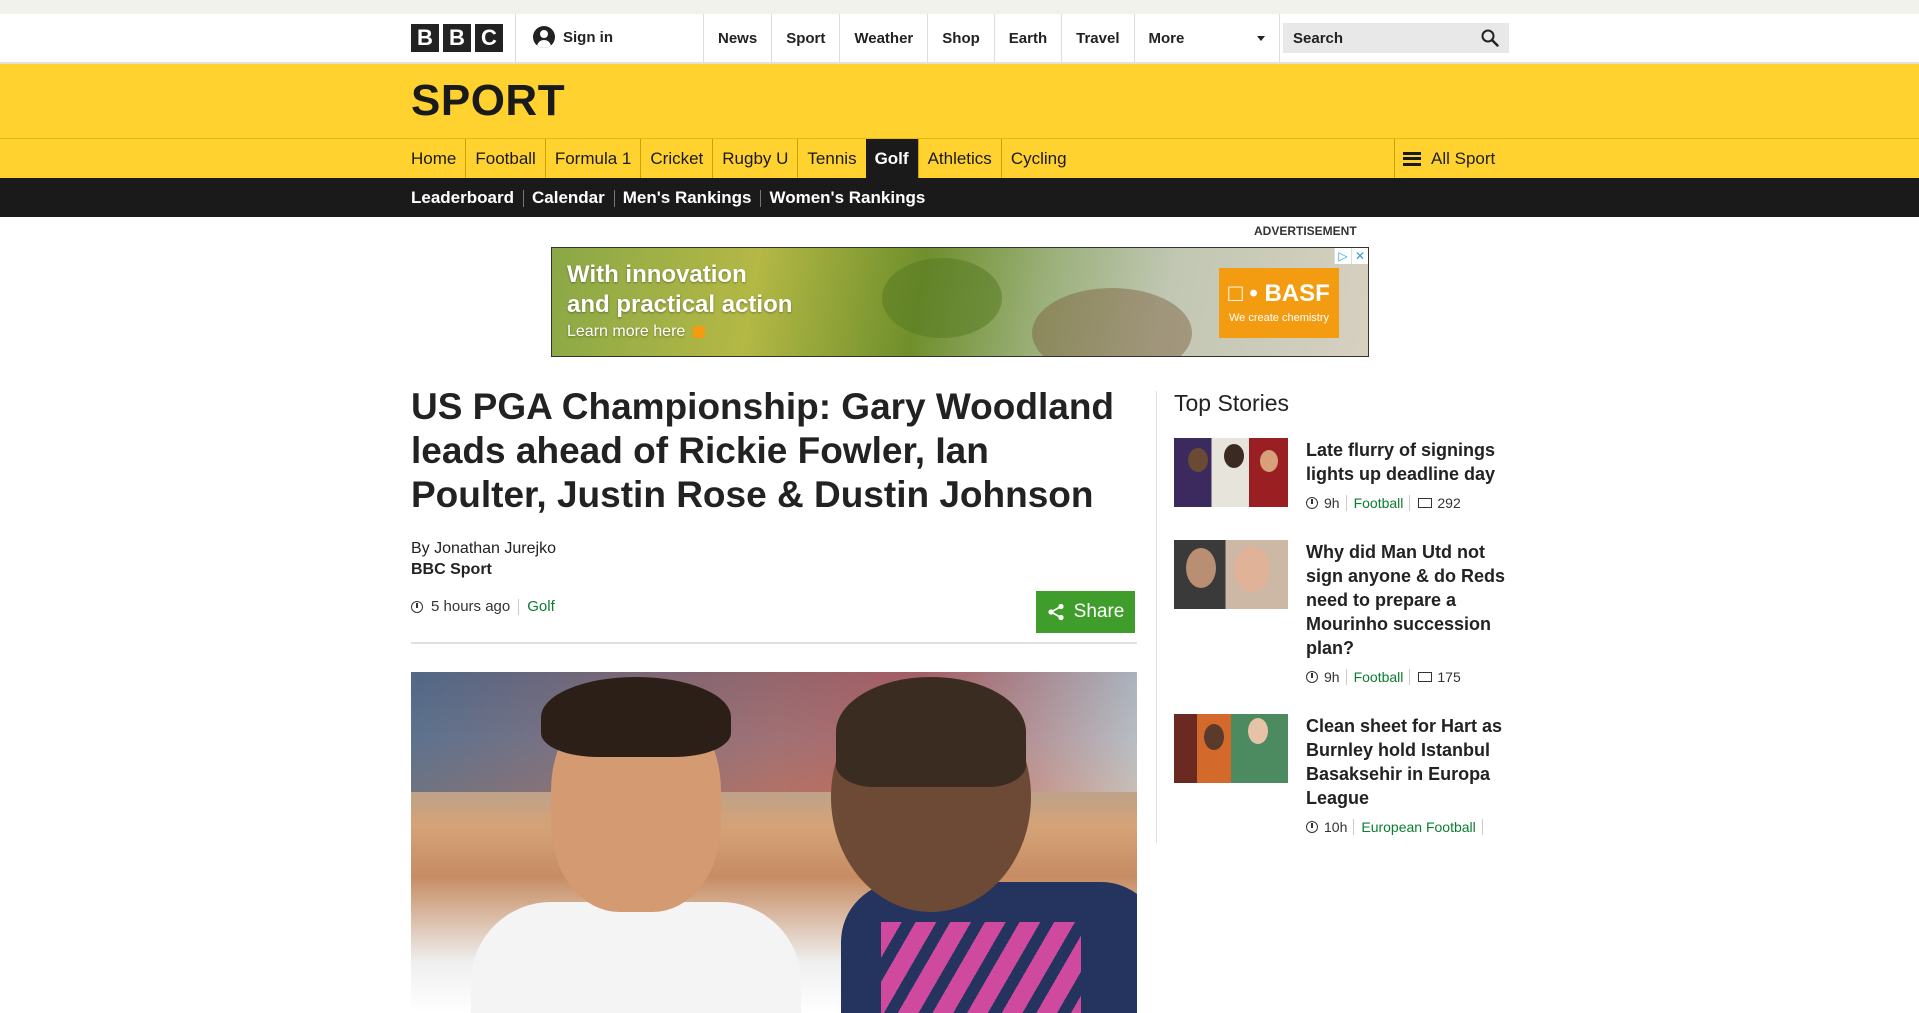 Image resolution: width=1919 pixels, height=1013 pixels. What do you see at coordinates (1027, 38) in the screenshot?
I see `nav-earth: Earth` at bounding box center [1027, 38].